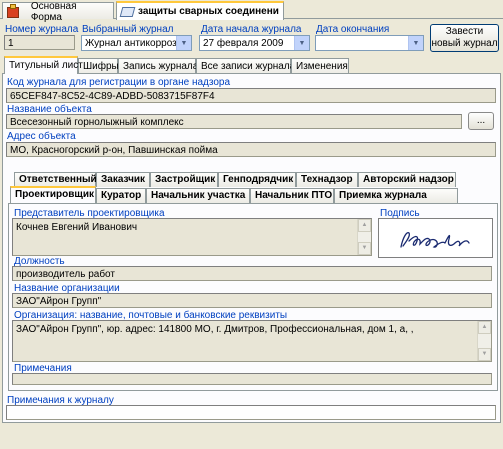 This screenshot has width=503, height=449. What do you see at coordinates (252, 300) in the screenshot?
I see `org-name-field: ЗАО"Айрон Групп"` at bounding box center [252, 300].